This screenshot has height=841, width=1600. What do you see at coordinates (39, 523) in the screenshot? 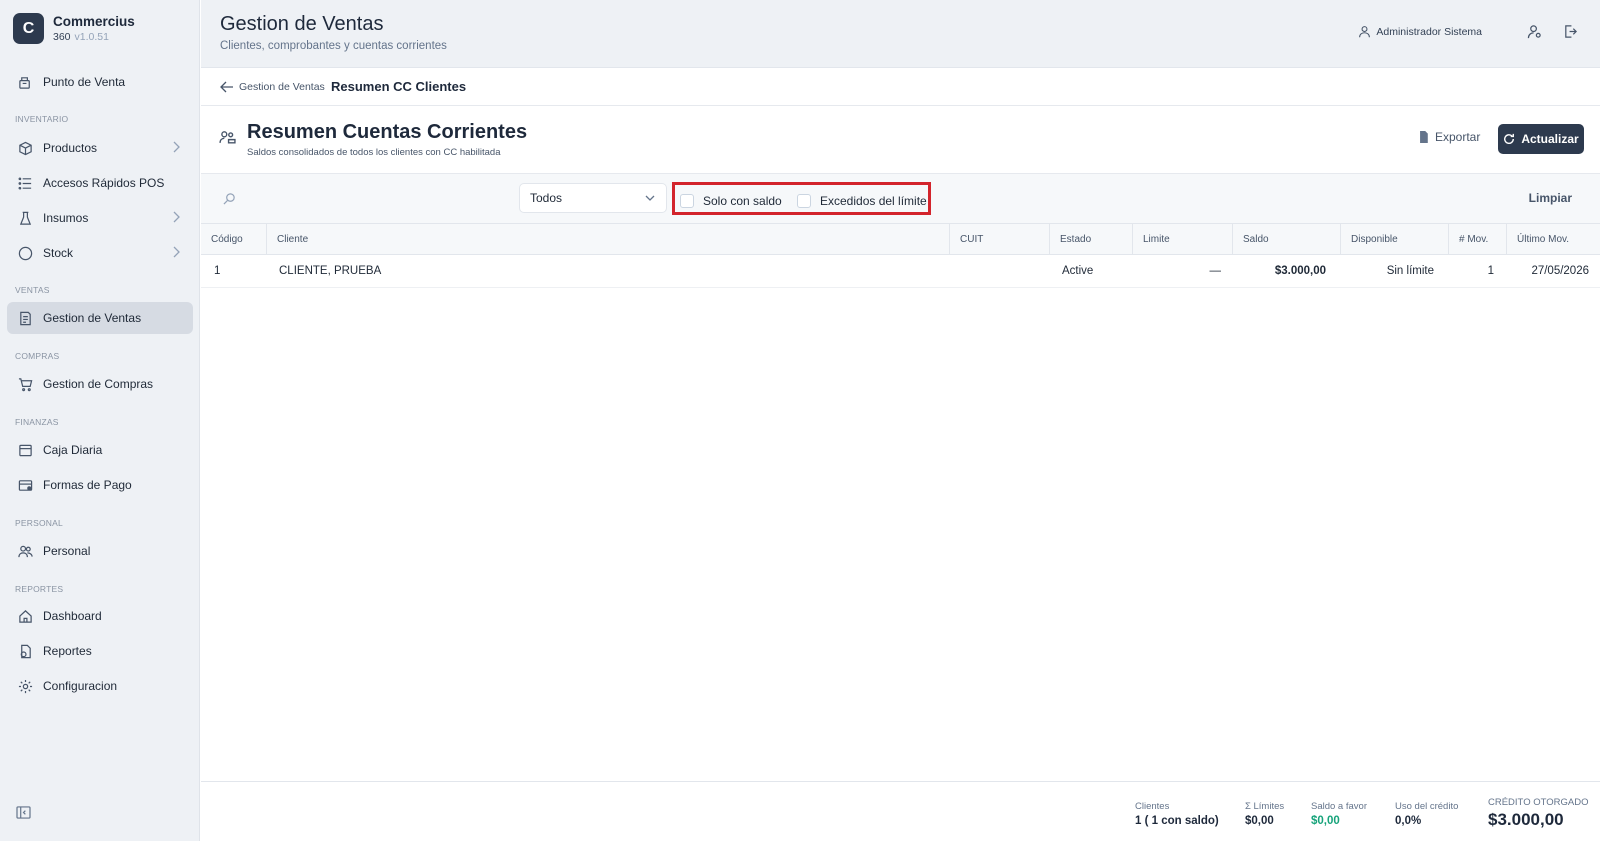
I see `section-label-personal: PERSONAL` at bounding box center [39, 523].